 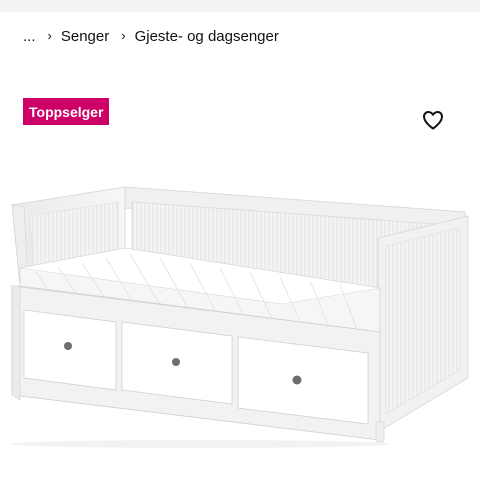 I want to click on favorite-button, so click(x=433, y=120).